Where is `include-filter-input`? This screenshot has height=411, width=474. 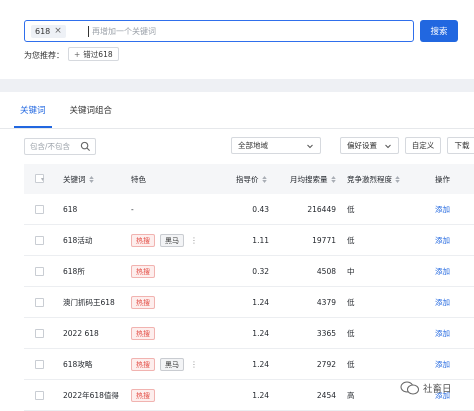 include-filter-input is located at coordinates (54, 146).